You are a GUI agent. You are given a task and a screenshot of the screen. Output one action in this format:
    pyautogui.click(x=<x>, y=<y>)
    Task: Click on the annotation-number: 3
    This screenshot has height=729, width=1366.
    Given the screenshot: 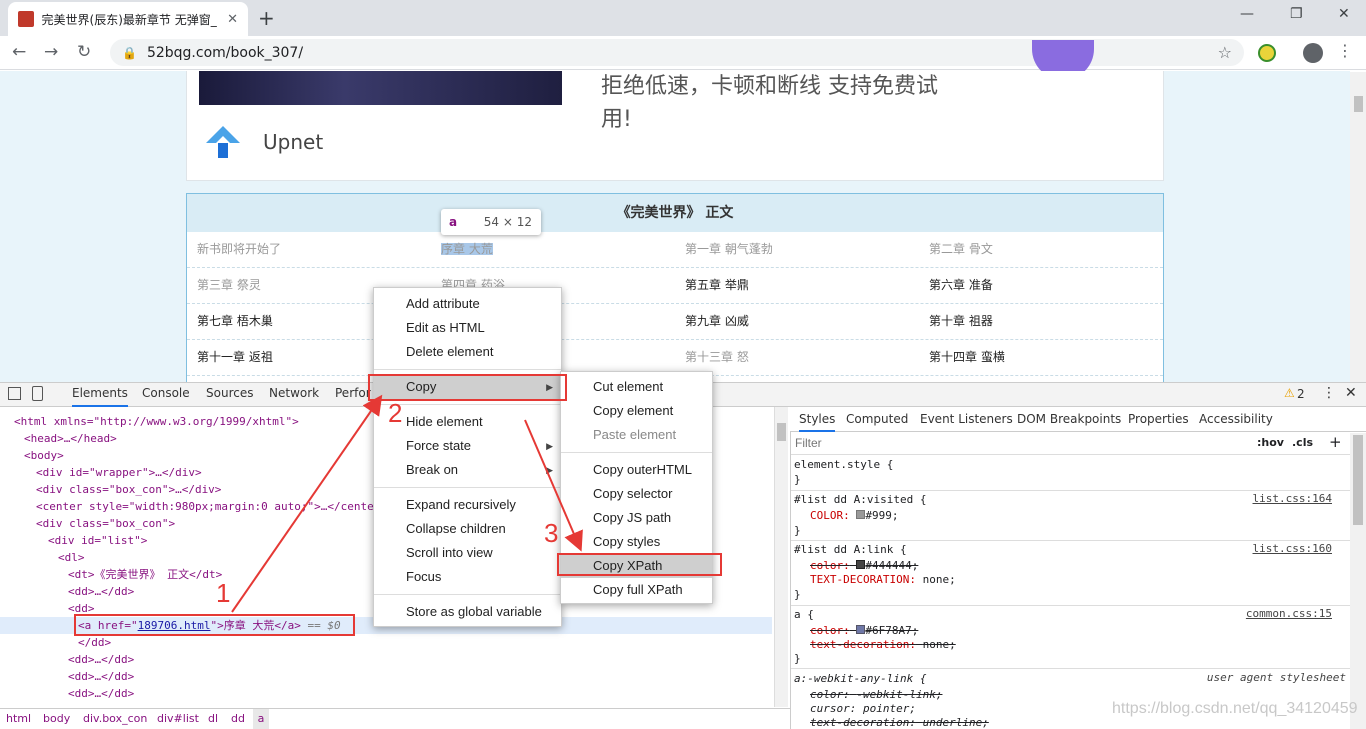 What is the action you would take?
    pyautogui.click(x=551, y=533)
    